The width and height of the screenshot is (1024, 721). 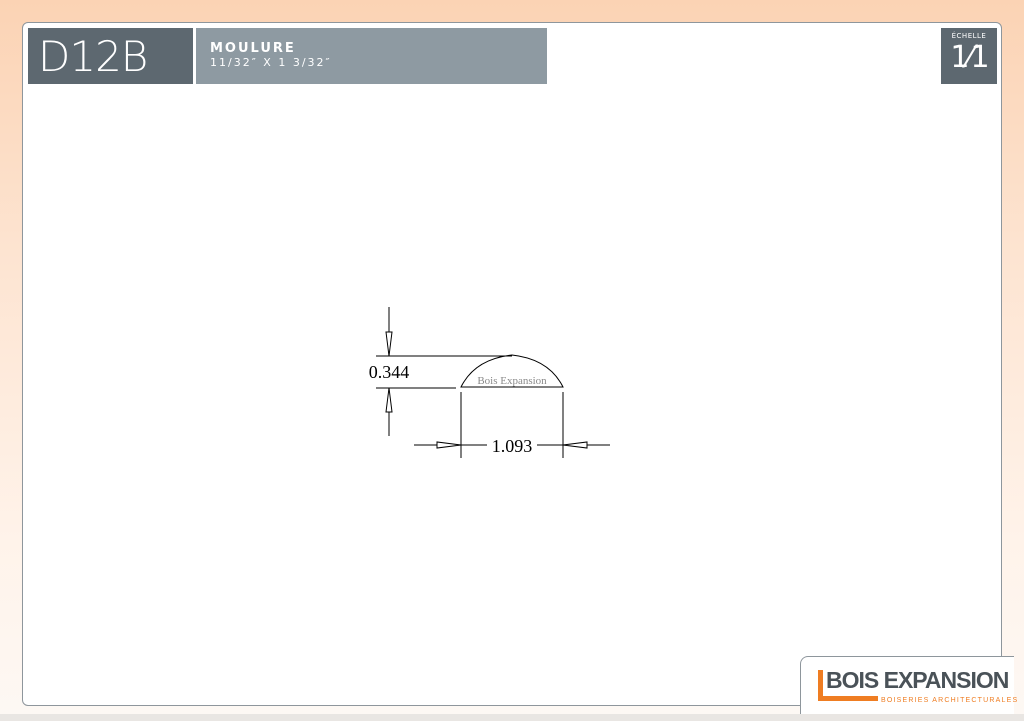 What do you see at coordinates (512, 381) in the screenshot?
I see `profile-watermark: Bois Expansion` at bounding box center [512, 381].